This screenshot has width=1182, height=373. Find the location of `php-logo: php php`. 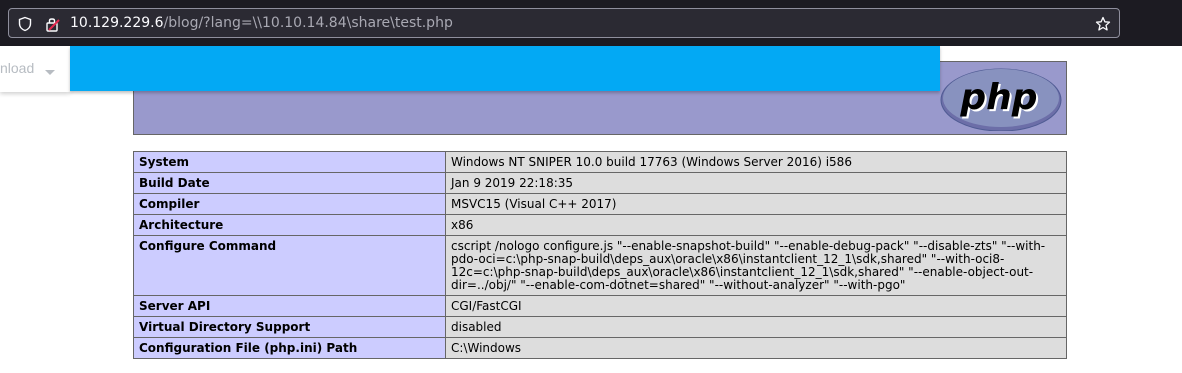

php-logo: php php is located at coordinates (1001, 100).